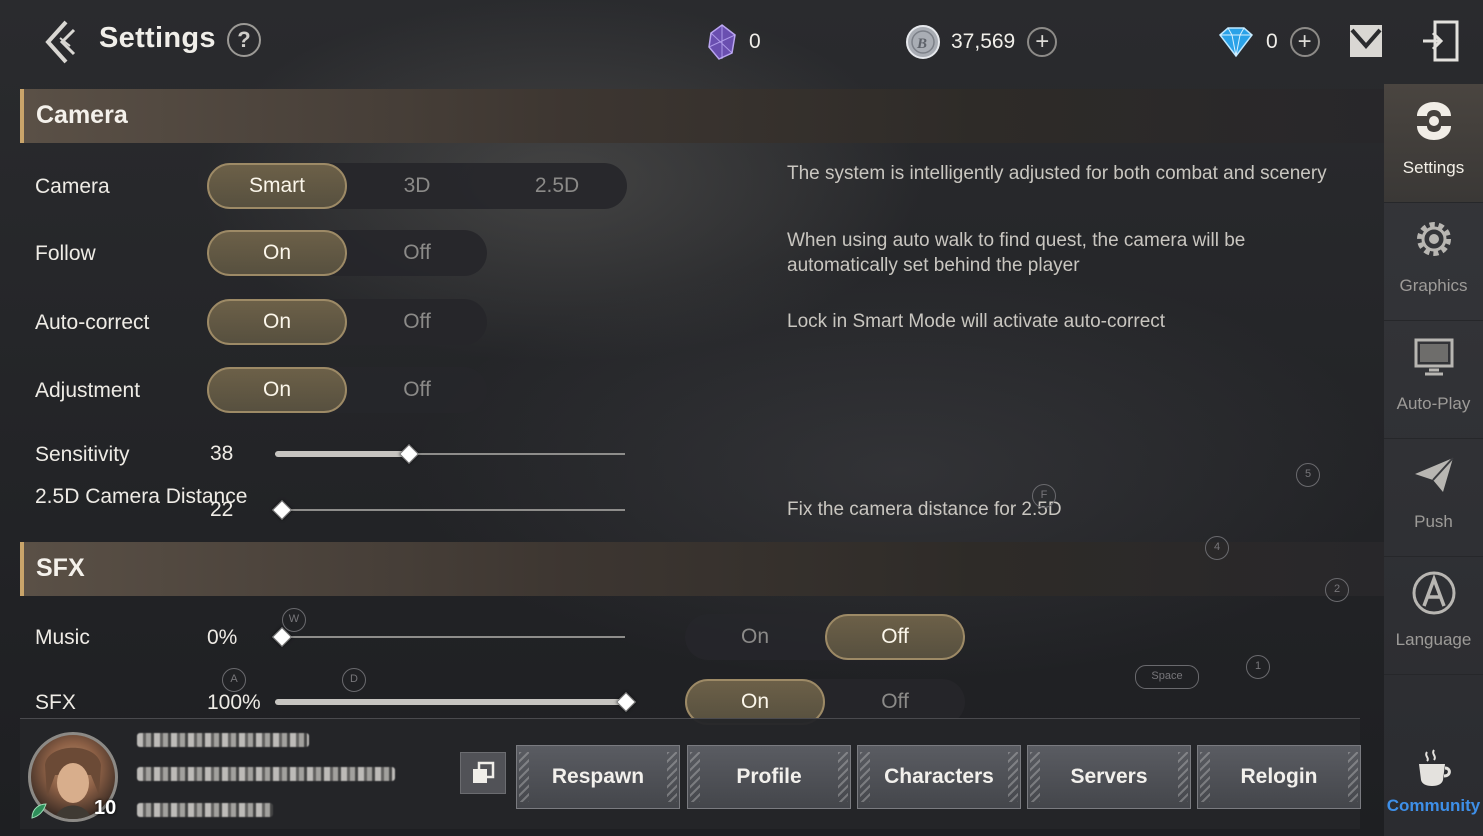 This screenshot has height=836, width=1483. Describe the element at coordinates (222, 453) in the screenshot. I see `sensitivity-value: 38` at that location.